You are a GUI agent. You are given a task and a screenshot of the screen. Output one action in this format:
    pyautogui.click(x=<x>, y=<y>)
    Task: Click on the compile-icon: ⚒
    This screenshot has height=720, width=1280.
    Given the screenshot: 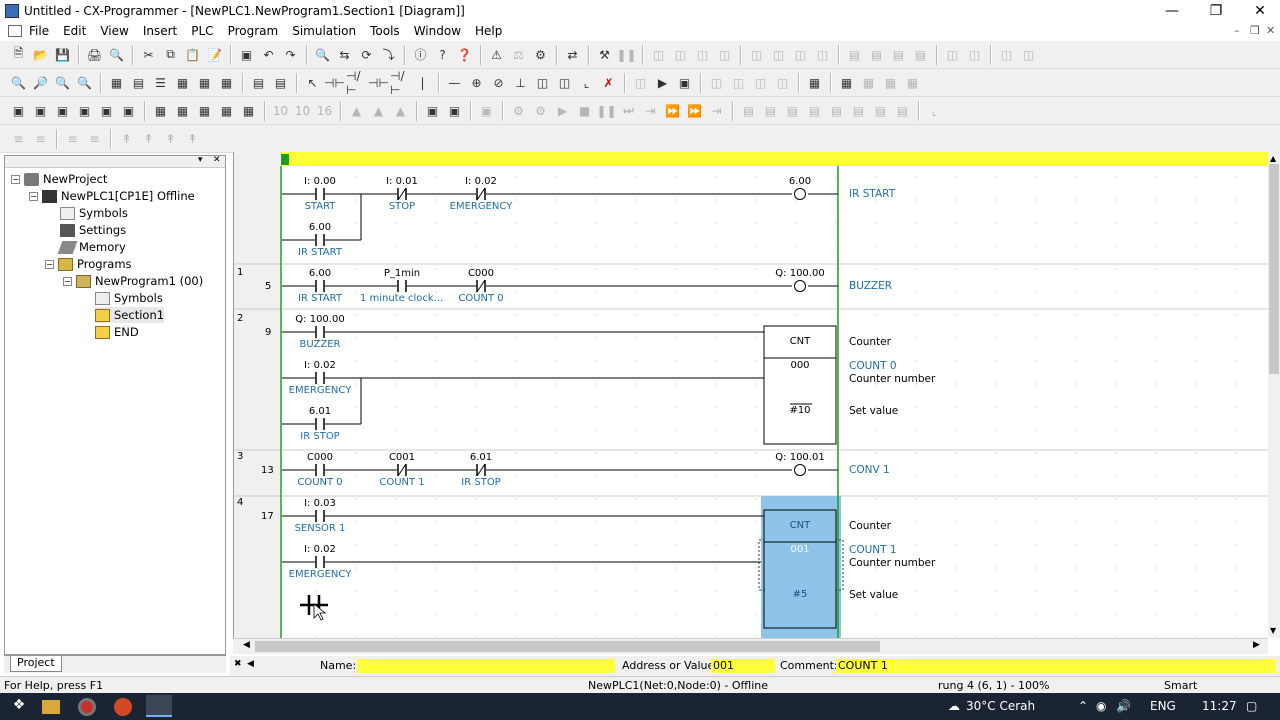 What is the action you would take?
    pyautogui.click(x=604, y=54)
    